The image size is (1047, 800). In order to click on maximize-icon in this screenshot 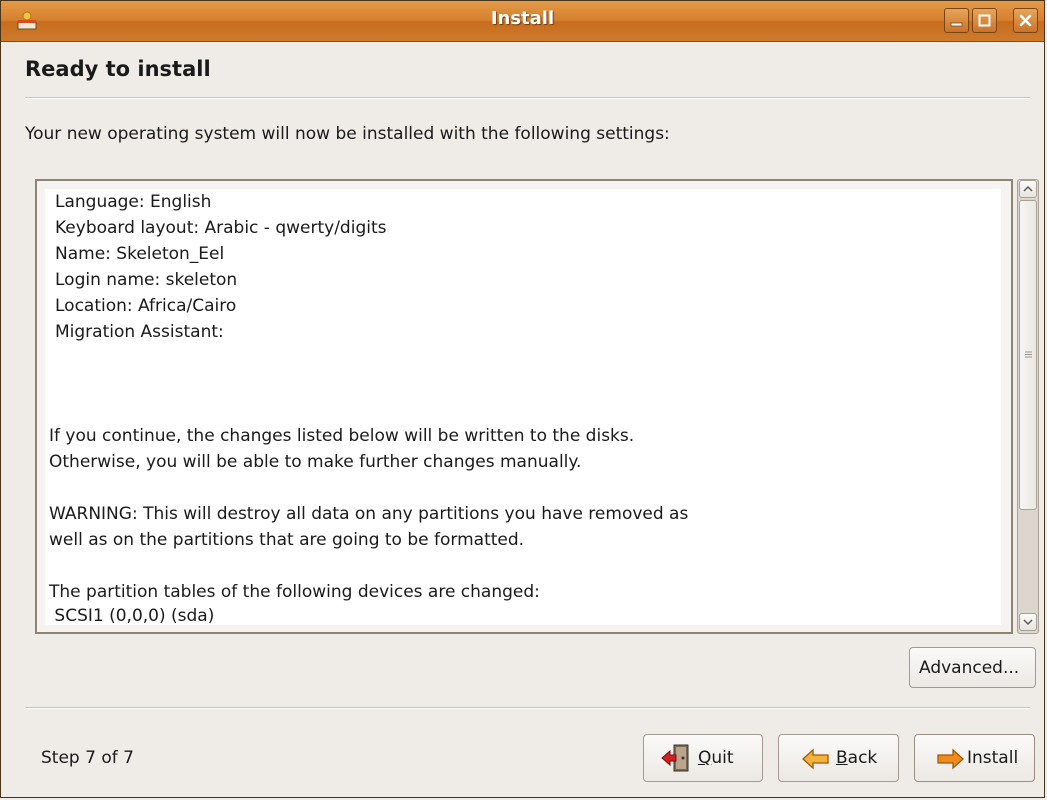, I will do `click(984, 20)`.